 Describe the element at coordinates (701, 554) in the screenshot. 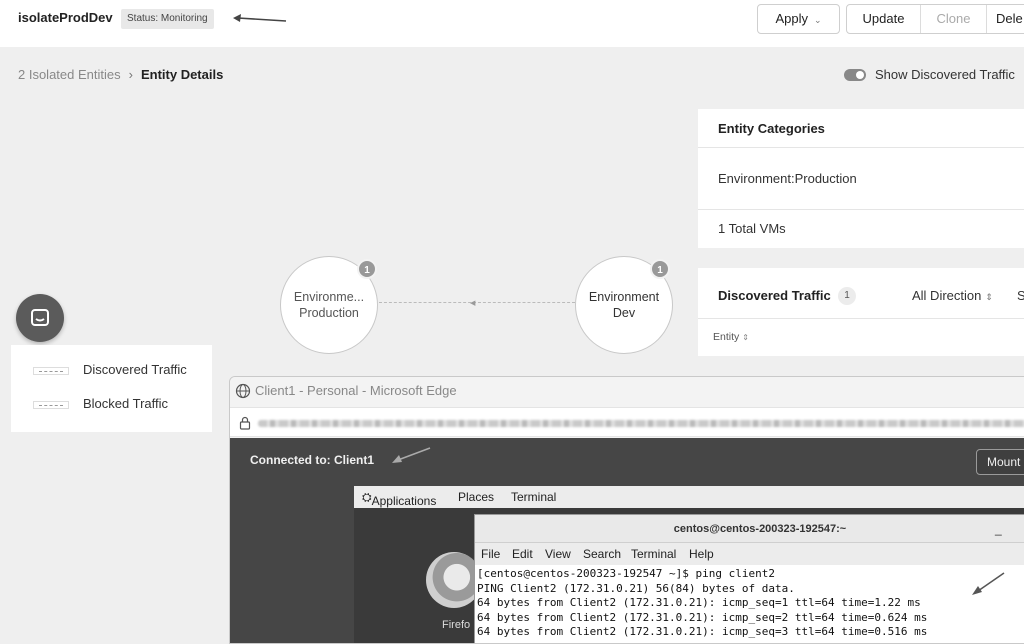

I see `menu-help: Help` at that location.